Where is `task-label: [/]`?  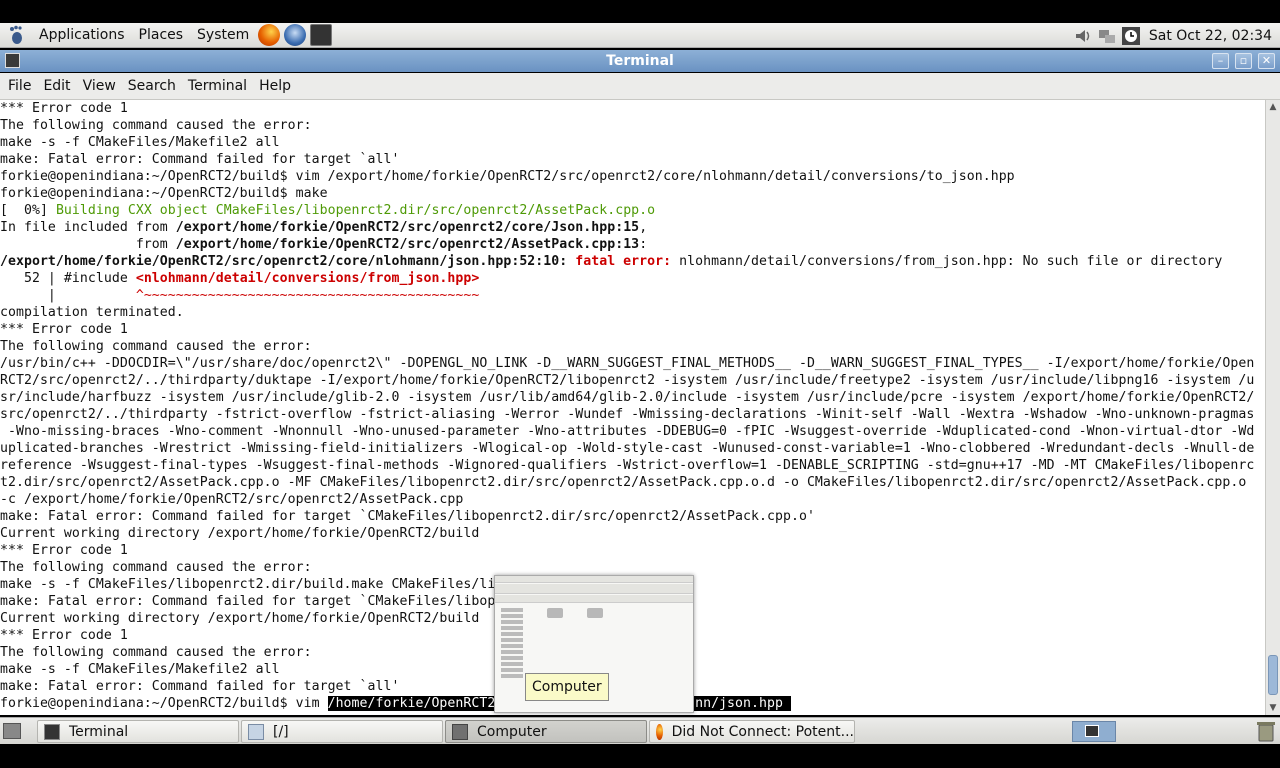 task-label: [/] is located at coordinates (281, 731).